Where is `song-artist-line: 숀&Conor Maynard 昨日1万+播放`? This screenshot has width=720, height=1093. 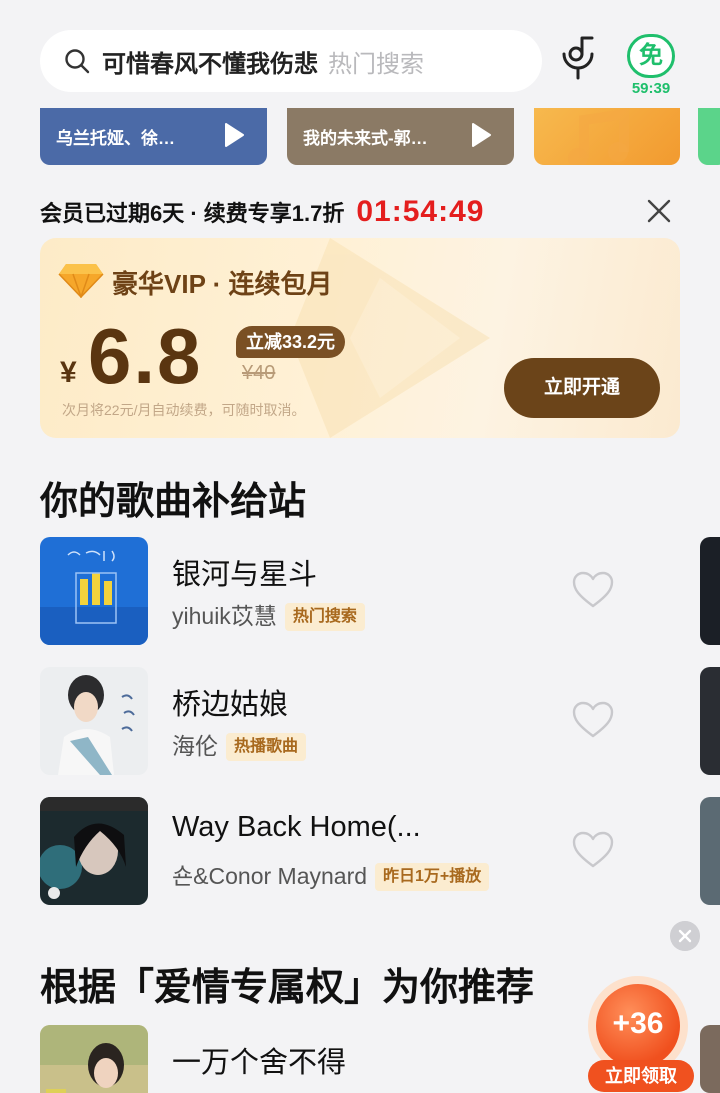
song-artist-line: 숀&Conor Maynard 昨日1万+播放 is located at coordinates (331, 874).